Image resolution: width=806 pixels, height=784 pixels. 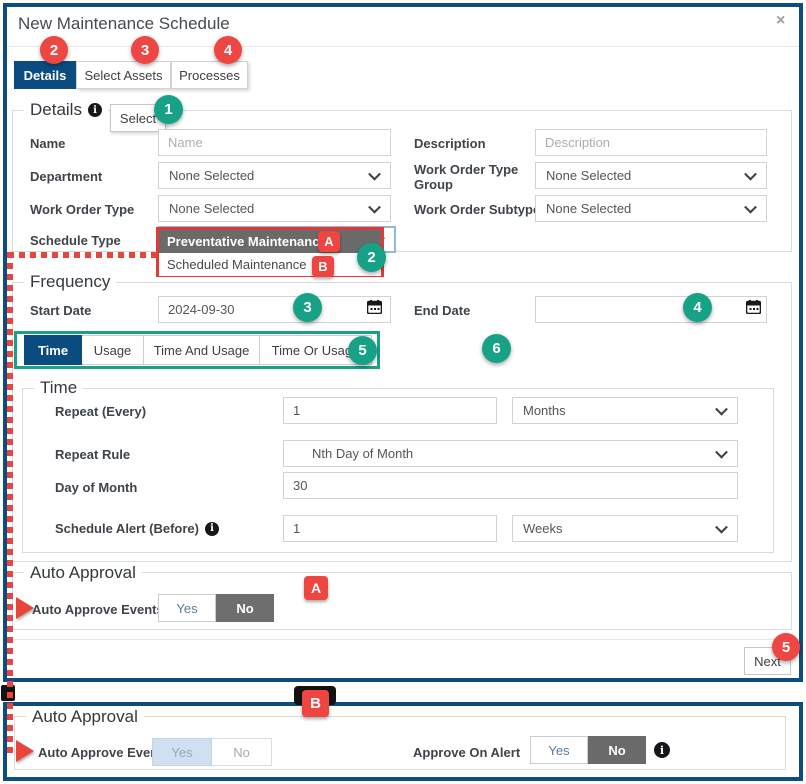 I want to click on tab-time-and-usage-label: Time And Usage, so click(x=201, y=350).